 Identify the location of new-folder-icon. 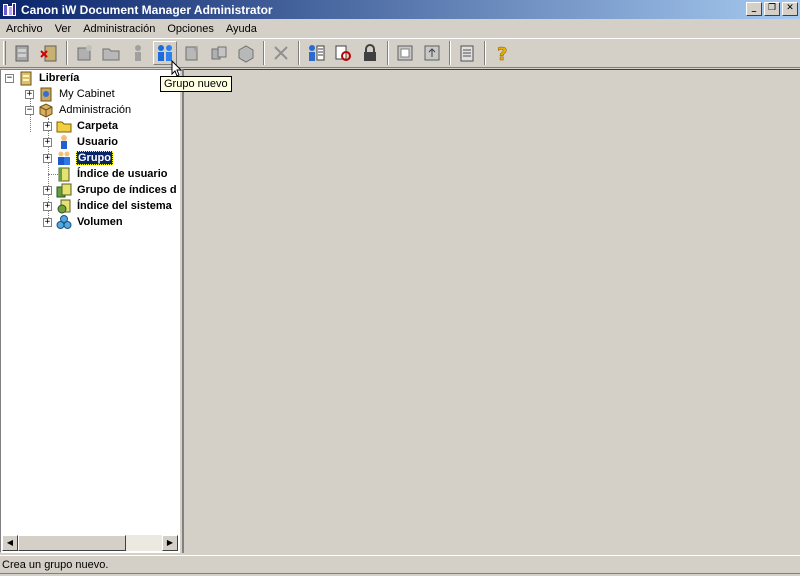
(84, 53).